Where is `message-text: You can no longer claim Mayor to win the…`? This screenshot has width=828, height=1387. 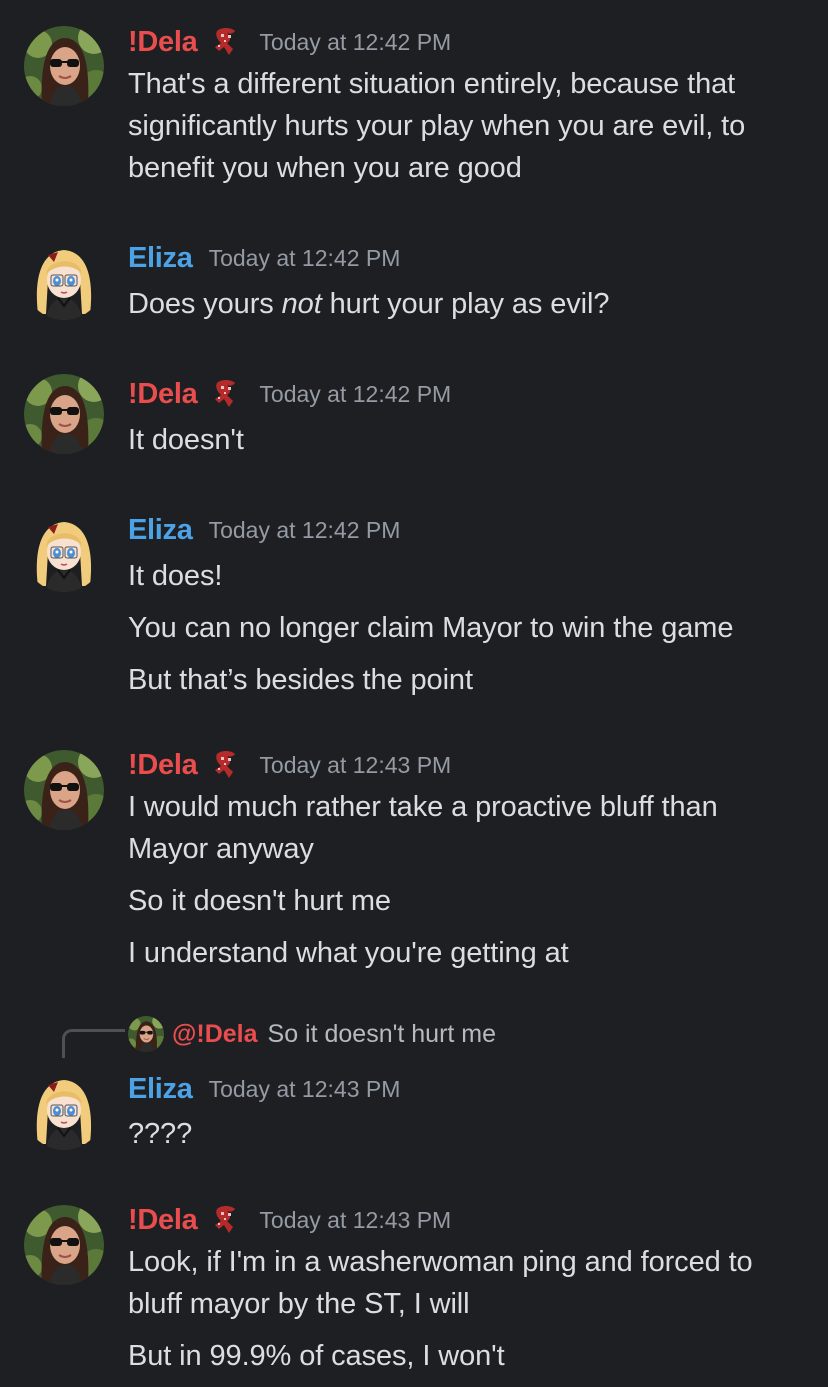
message-text: You can no longer claim Mayor to win the… is located at coordinates (431, 628).